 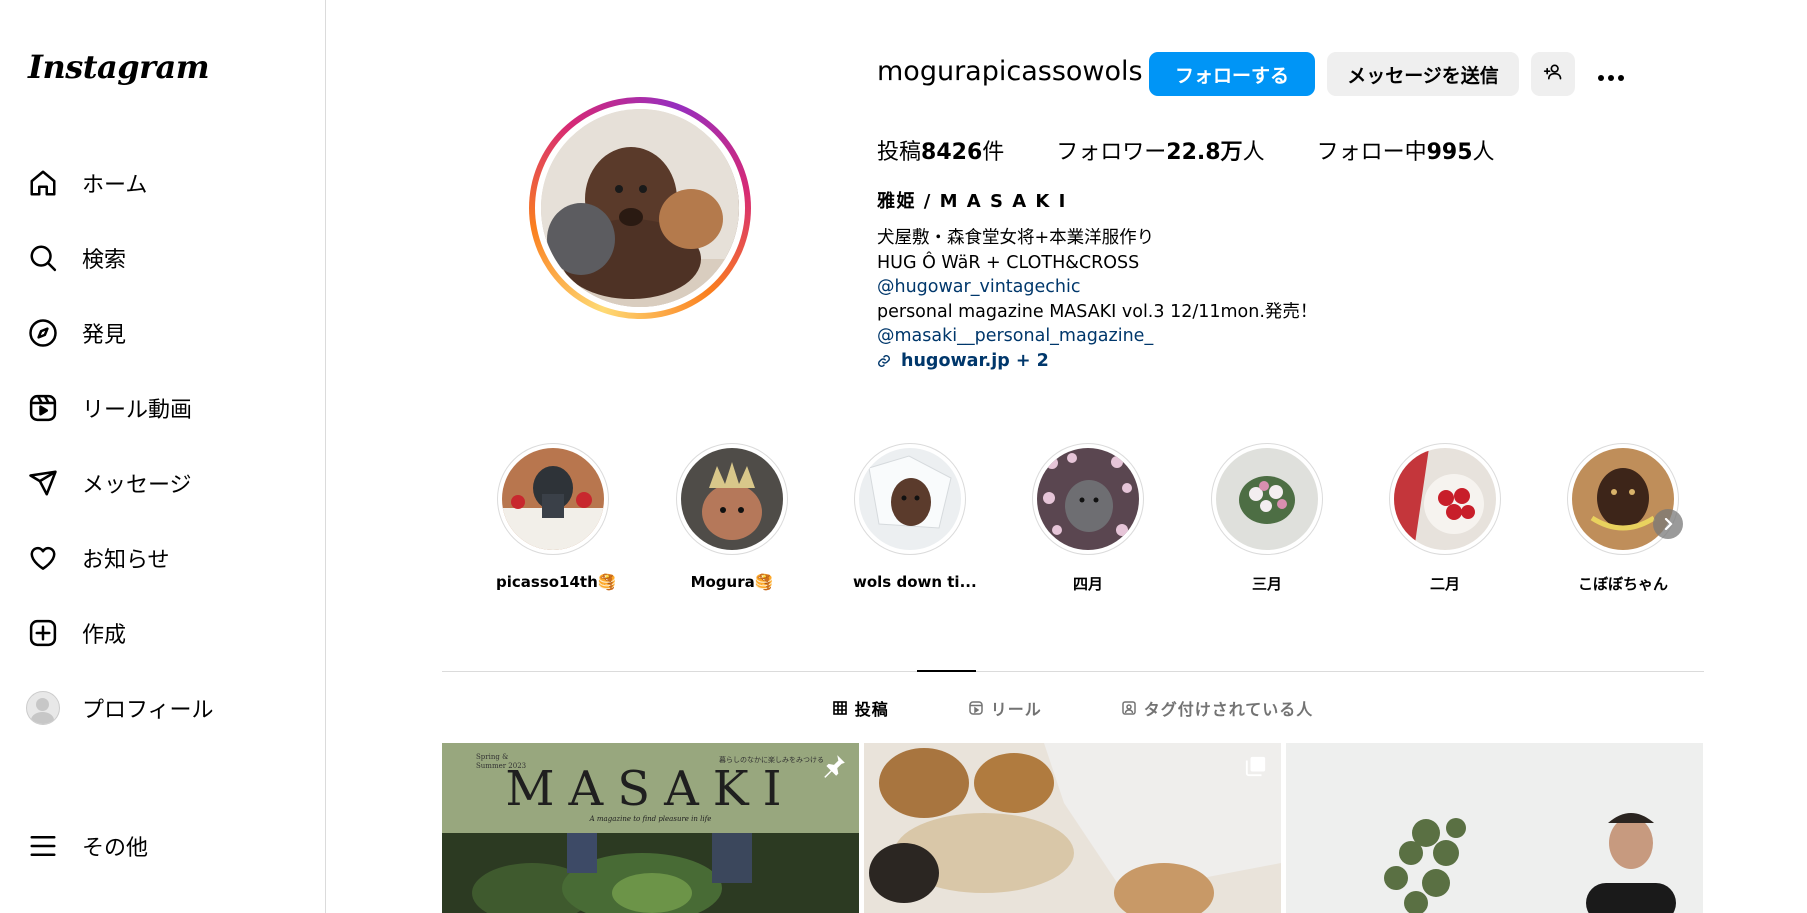 I want to click on post-magazine-subtitle: A magazine to find pleasure in life, so click(x=650, y=819).